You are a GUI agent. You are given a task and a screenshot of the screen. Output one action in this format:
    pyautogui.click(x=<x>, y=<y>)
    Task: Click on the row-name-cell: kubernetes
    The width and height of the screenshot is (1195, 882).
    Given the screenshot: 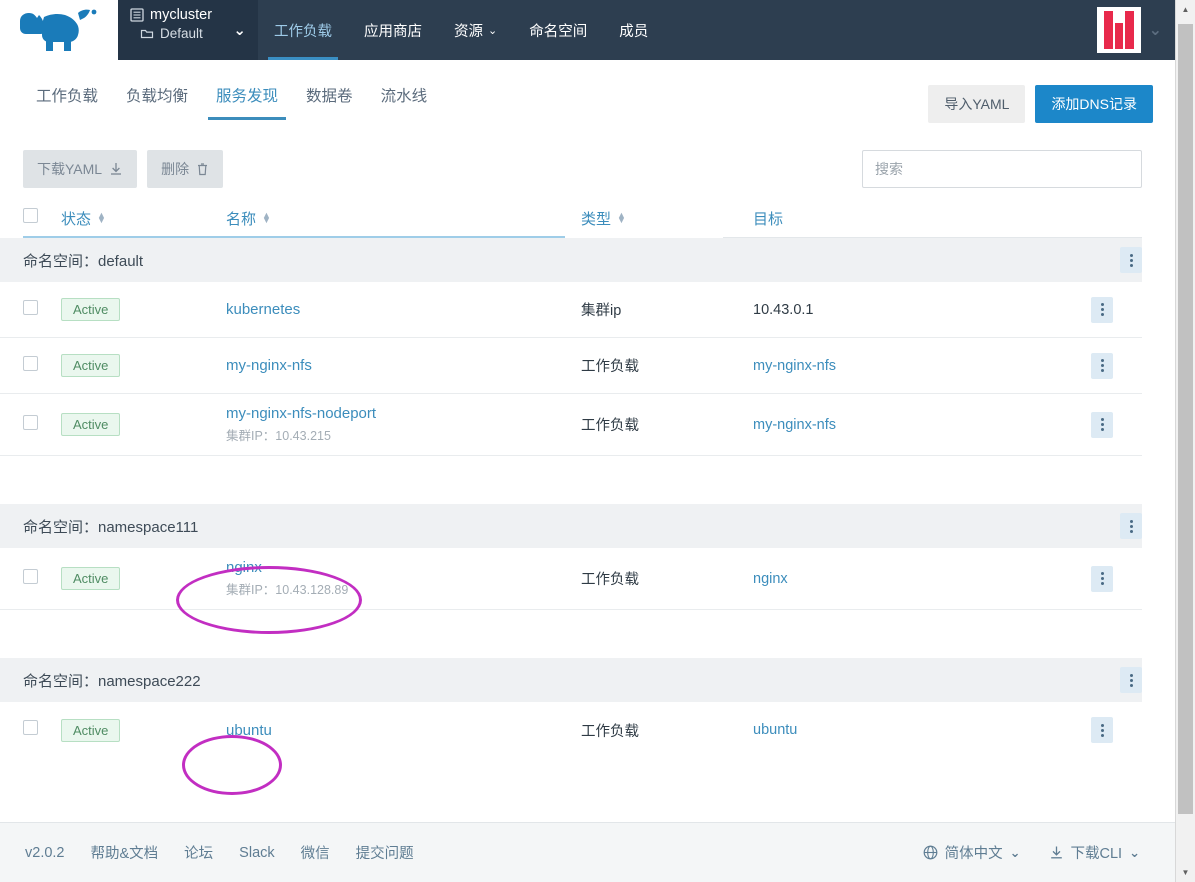 What is the action you would take?
    pyautogui.click(x=403, y=309)
    